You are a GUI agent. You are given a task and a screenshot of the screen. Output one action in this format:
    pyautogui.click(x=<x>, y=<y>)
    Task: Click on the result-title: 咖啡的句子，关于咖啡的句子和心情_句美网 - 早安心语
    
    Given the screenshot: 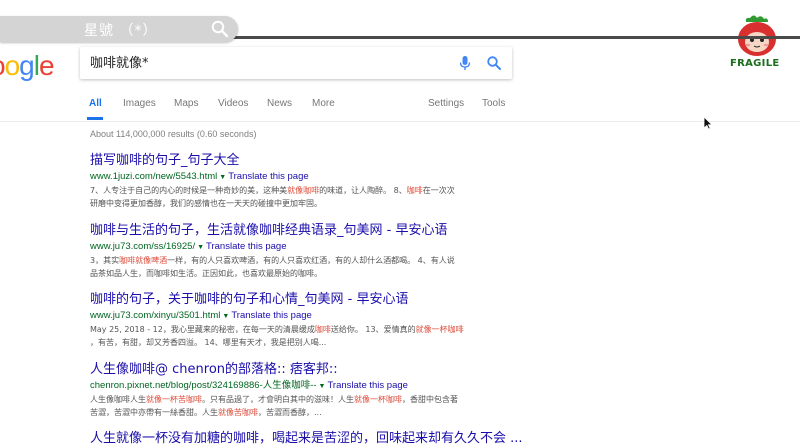 What is the action you would take?
    pyautogui.click(x=305, y=300)
    